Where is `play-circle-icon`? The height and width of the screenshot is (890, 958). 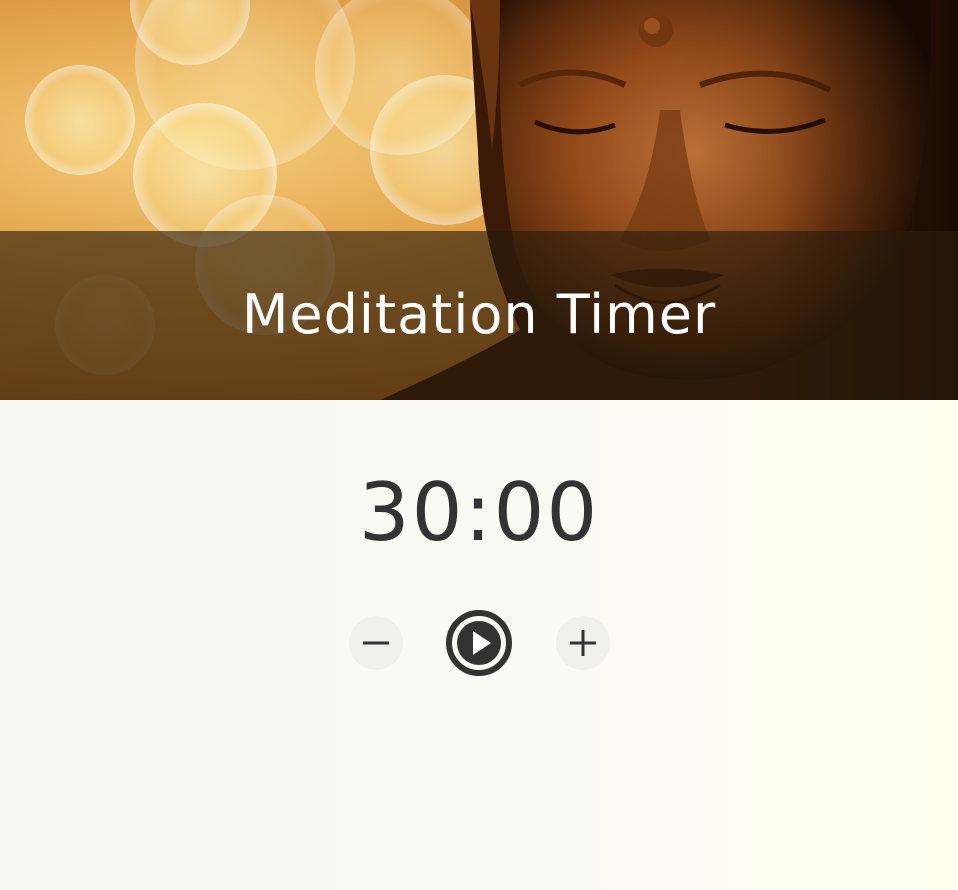 play-circle-icon is located at coordinates (479, 643).